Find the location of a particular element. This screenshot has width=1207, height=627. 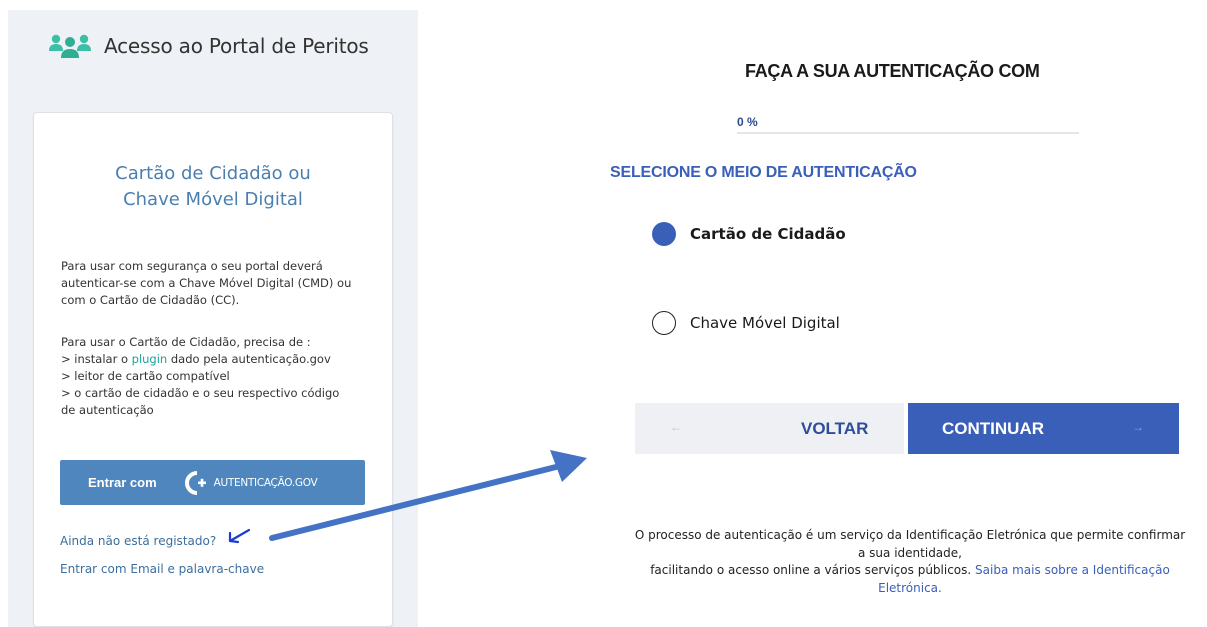

requirements-line: de autenticação is located at coordinates (107, 410).